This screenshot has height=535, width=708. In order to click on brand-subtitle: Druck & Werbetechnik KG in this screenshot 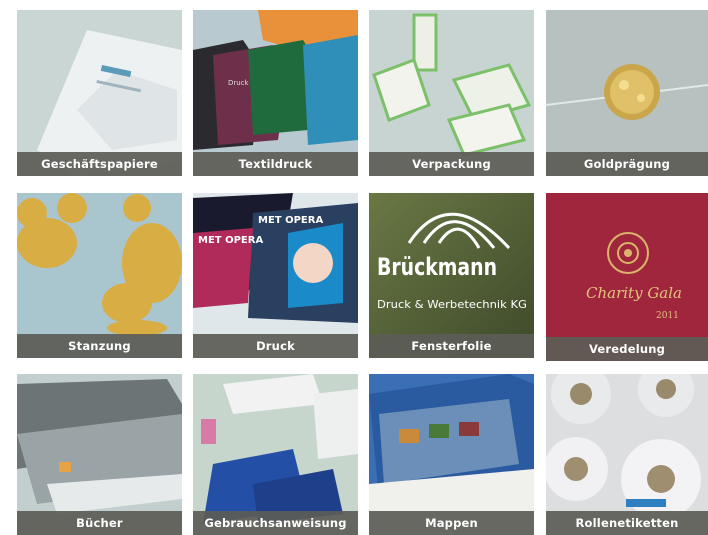, I will do `click(452, 304)`.